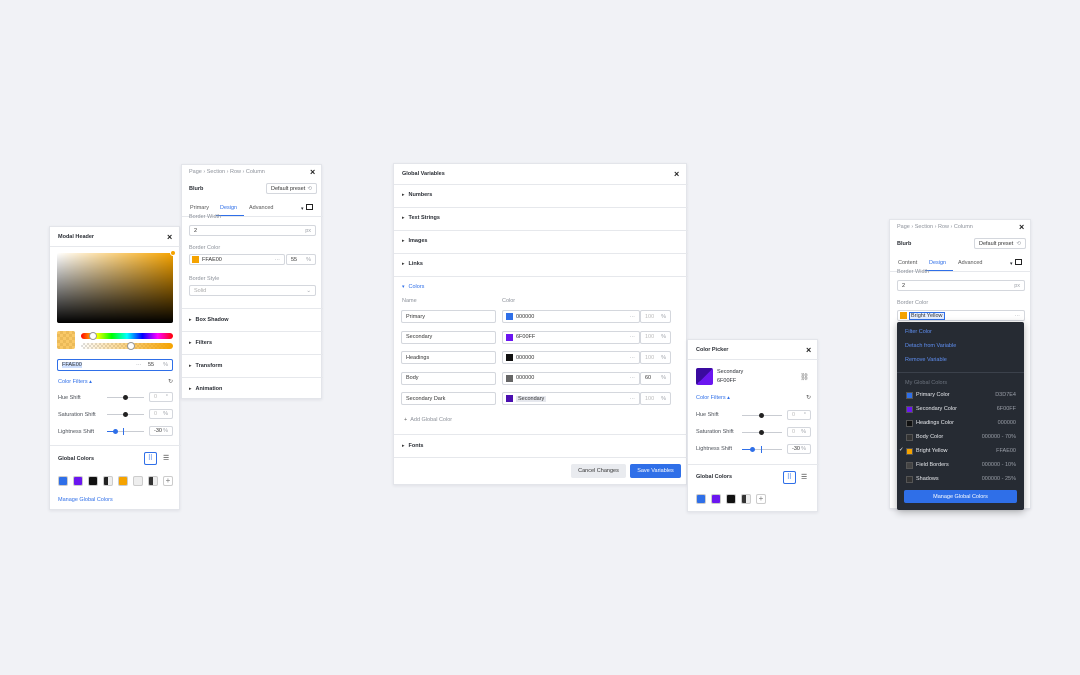 The width and height of the screenshot is (1080, 675). I want to click on manage-global-colors-link: Manage Global Colors, so click(85, 500).